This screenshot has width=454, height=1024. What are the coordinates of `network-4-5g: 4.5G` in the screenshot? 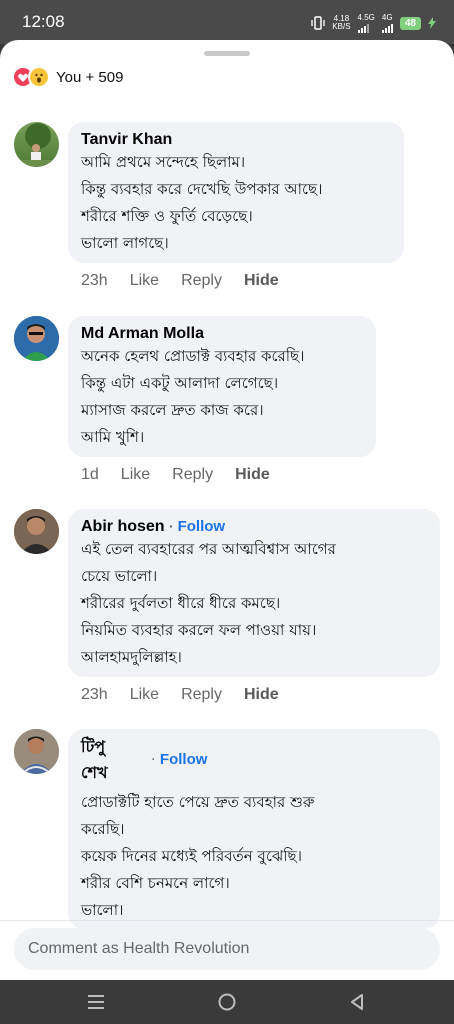 It's located at (366, 23).